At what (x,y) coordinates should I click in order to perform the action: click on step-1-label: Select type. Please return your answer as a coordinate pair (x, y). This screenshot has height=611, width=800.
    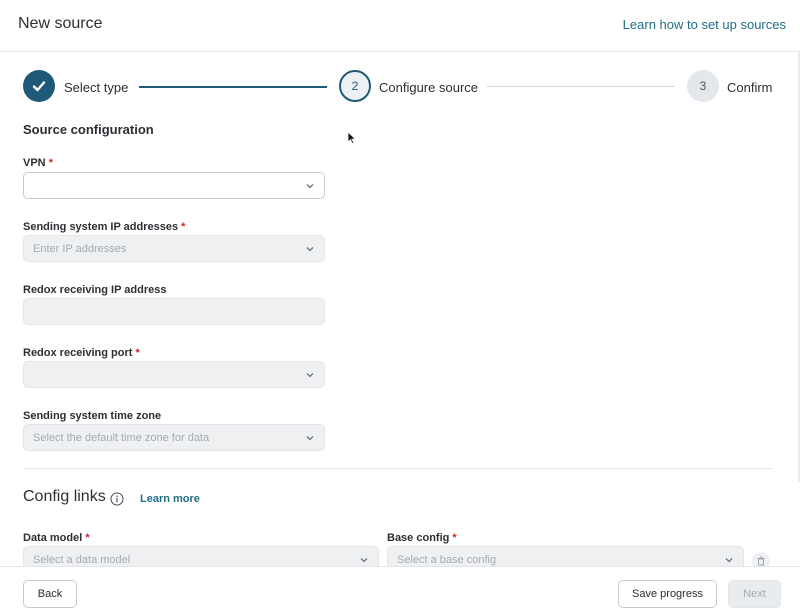
    Looking at the image, I should click on (96, 87).